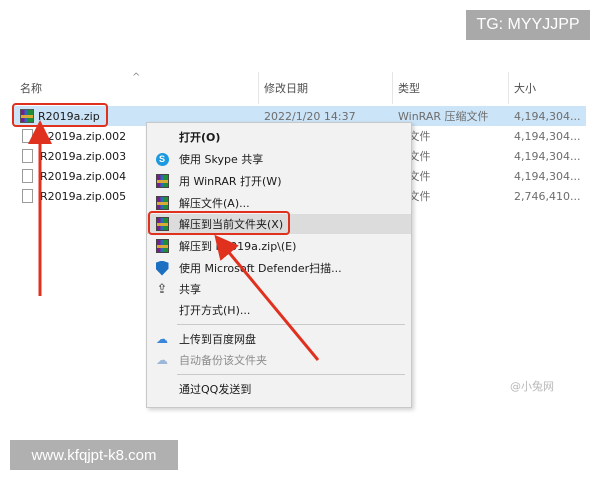 The width and height of the screenshot is (600, 480). I want to click on watermark-badge-bottom: www.kfqjpt-k8.com, so click(94, 455).